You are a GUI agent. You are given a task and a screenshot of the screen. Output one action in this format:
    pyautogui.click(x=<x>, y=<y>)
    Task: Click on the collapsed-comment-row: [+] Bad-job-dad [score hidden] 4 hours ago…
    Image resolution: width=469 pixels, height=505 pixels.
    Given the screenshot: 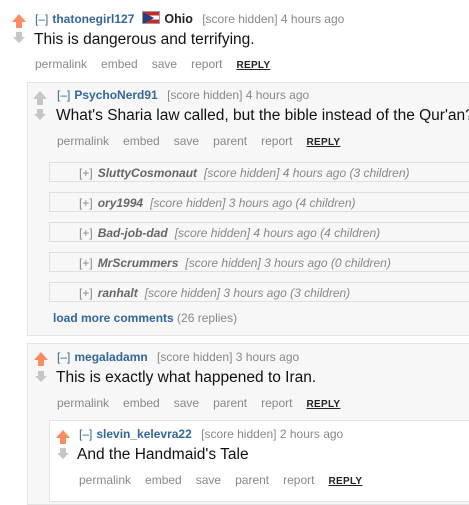 What is the action you would take?
    pyautogui.click(x=259, y=232)
    